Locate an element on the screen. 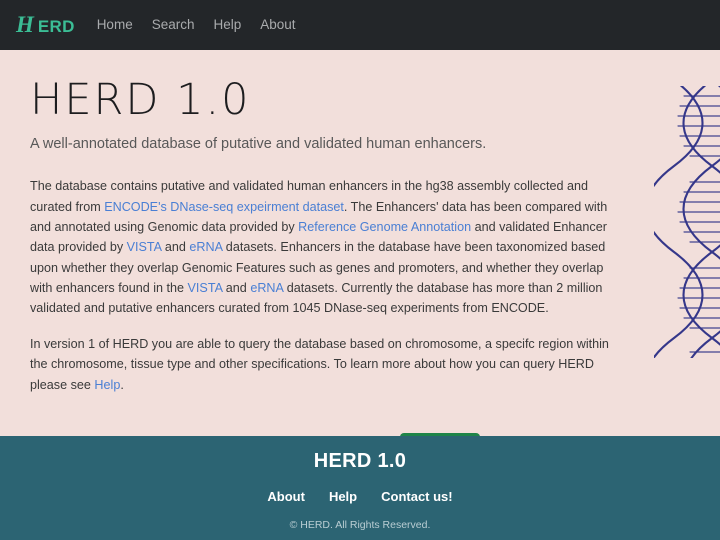  brand-logo: H ERD is located at coordinates (45, 25).